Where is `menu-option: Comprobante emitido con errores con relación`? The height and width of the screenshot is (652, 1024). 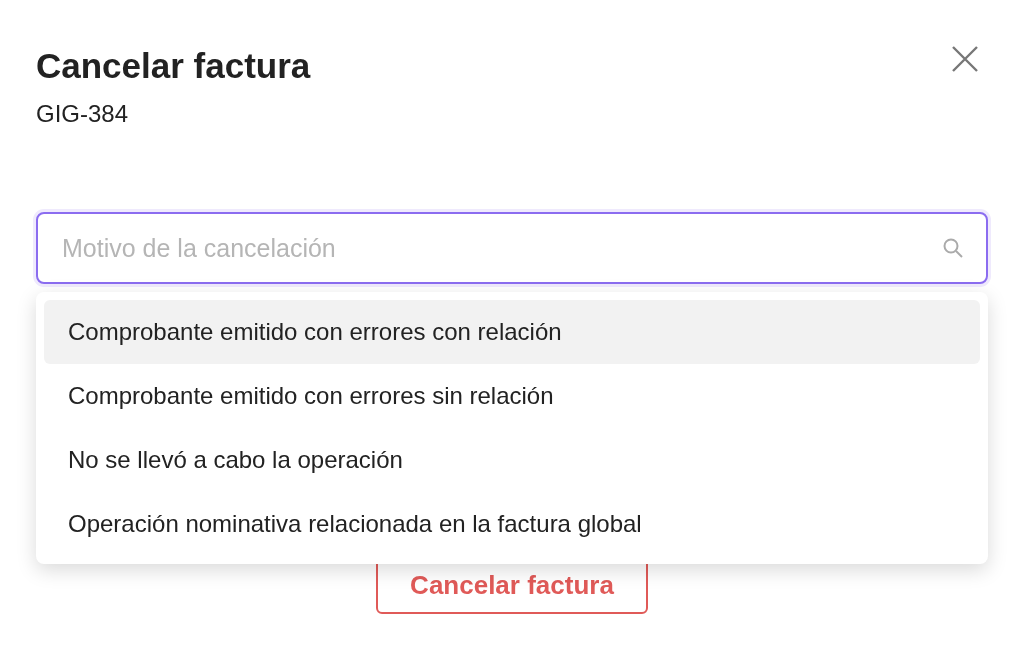 menu-option: Comprobante emitido con errores con relación is located at coordinates (512, 332).